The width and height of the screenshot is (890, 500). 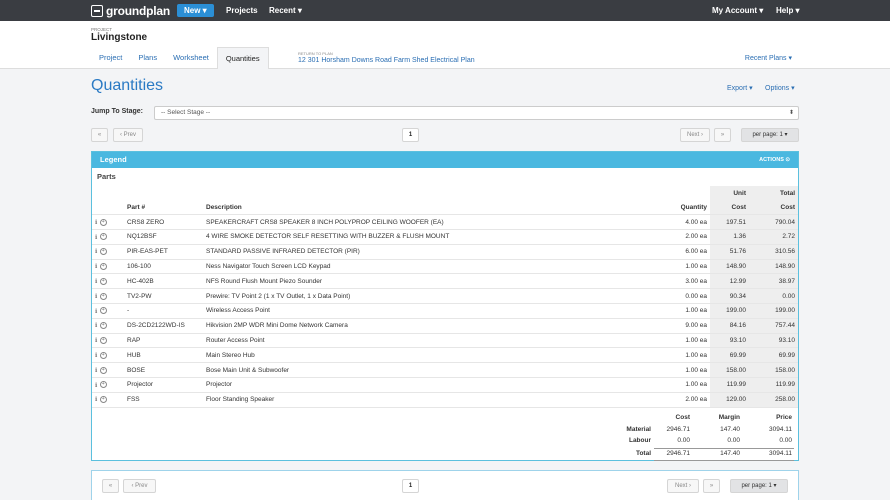 I want to click on unit-cost: 197.51, so click(x=729, y=222).